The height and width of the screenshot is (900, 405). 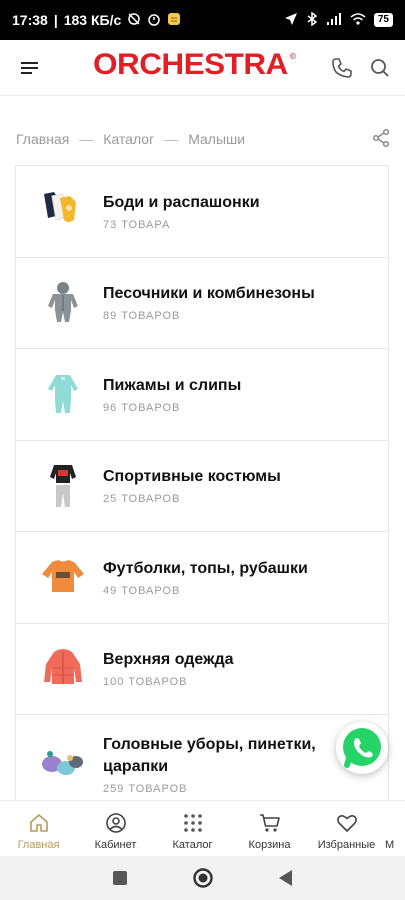 I want to click on whatsapp-icon, so click(x=362, y=748).